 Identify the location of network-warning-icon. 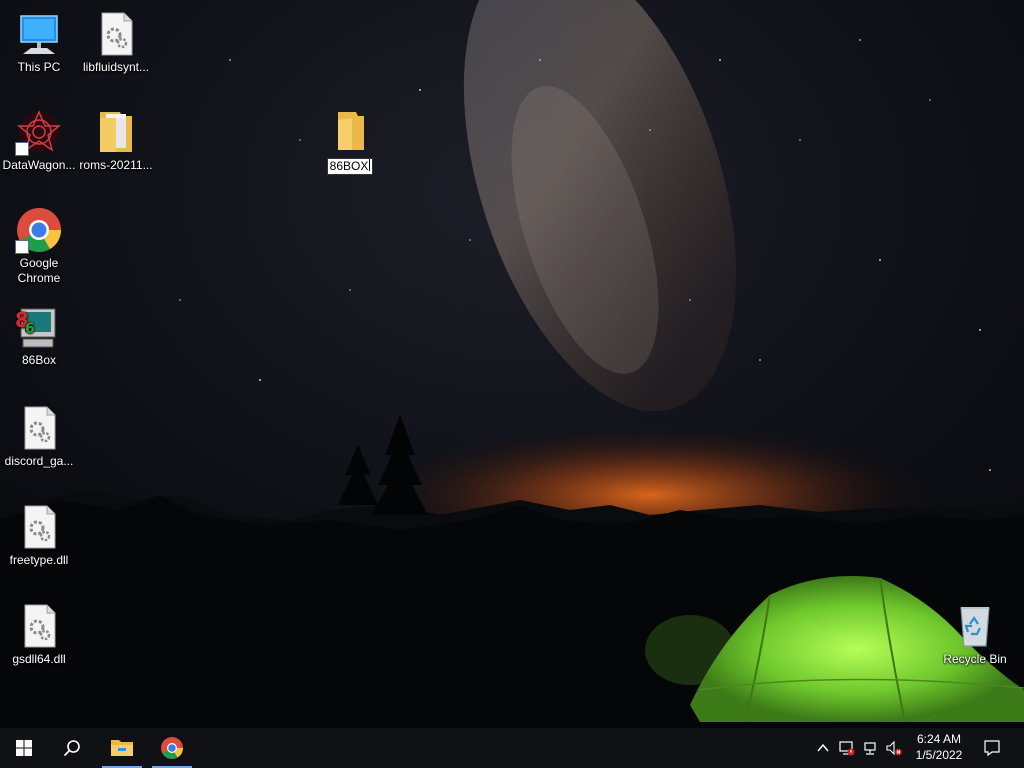
(847, 748).